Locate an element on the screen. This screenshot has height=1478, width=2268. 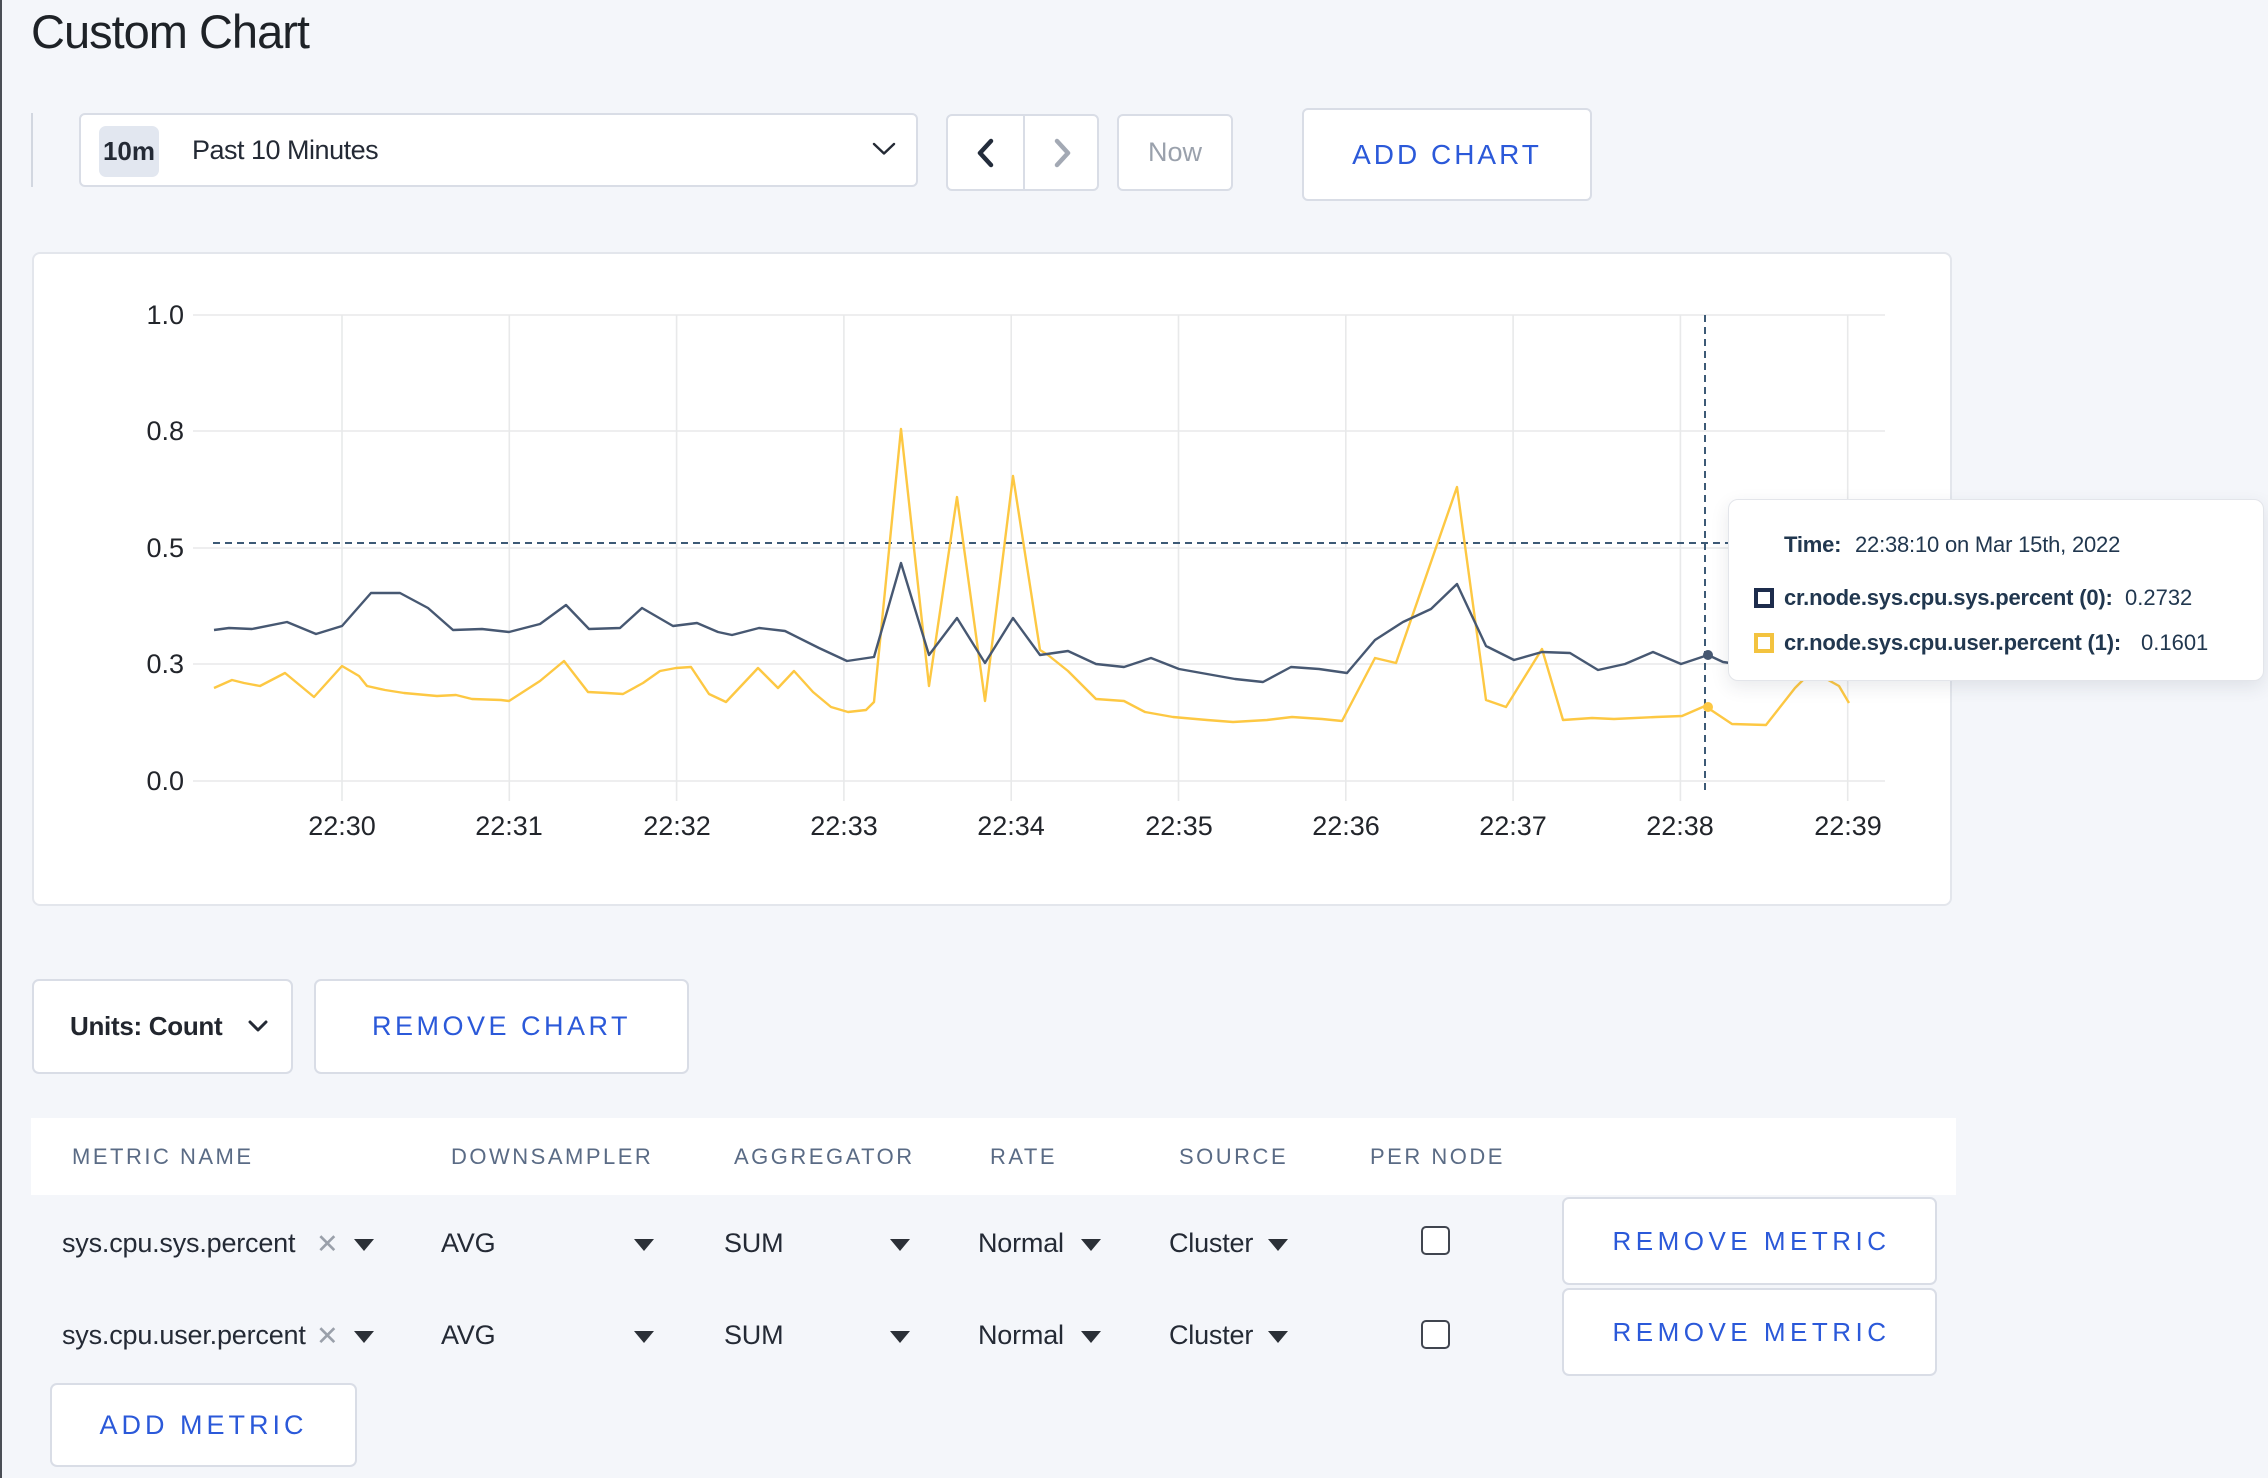
svg-text: 22:32 is located at coordinates (677, 826).